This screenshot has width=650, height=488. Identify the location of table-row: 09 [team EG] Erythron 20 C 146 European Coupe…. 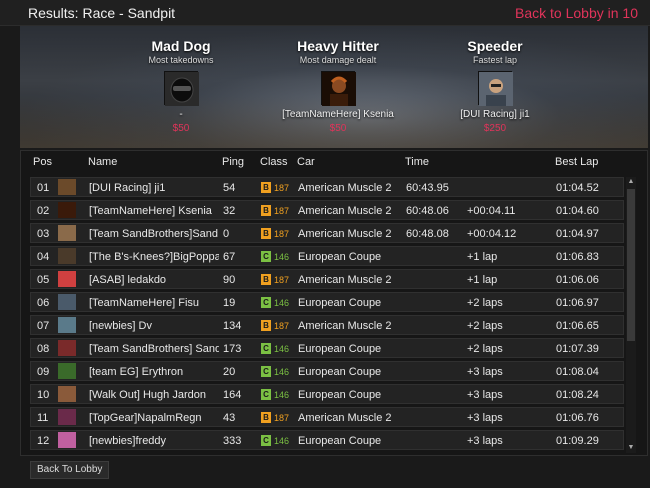
(327, 371).